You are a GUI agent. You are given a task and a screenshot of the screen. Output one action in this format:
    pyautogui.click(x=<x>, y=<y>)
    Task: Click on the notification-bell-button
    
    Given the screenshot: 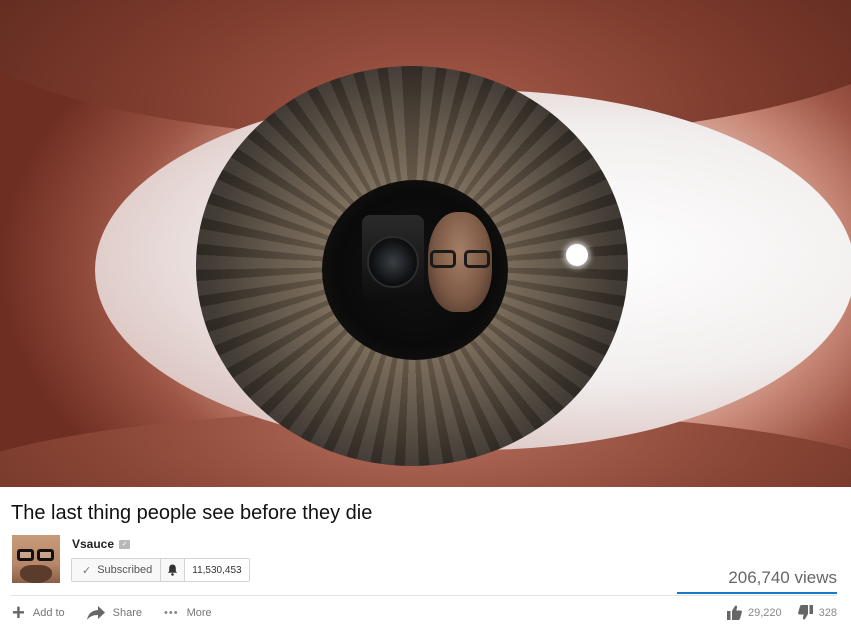 What is the action you would take?
    pyautogui.click(x=173, y=570)
    